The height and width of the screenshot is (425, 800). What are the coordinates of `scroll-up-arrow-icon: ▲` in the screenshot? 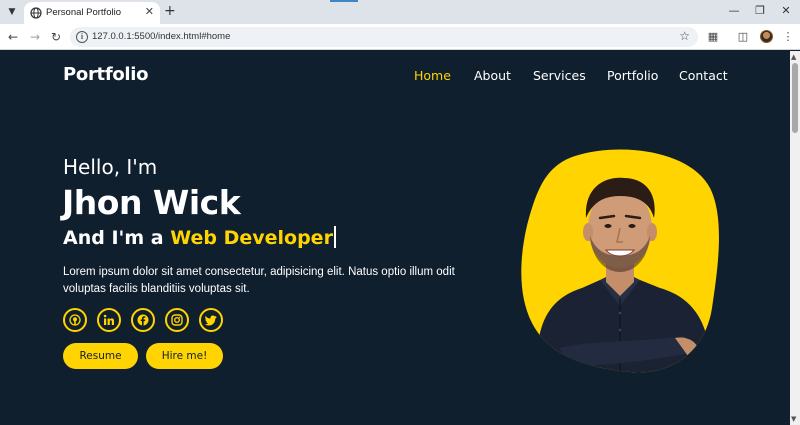 It's located at (793, 57).